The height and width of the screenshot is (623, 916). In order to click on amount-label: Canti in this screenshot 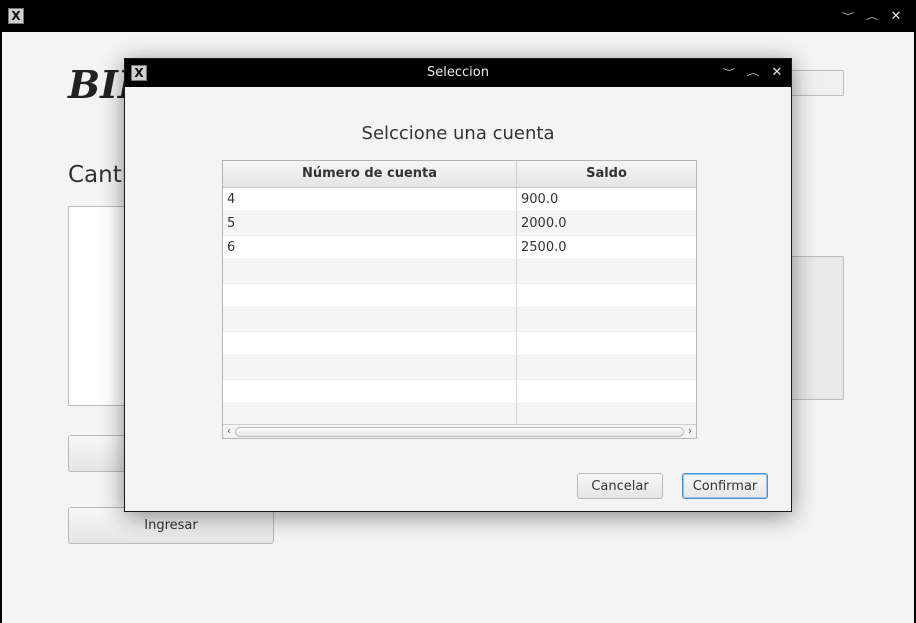, I will do `click(98, 175)`.